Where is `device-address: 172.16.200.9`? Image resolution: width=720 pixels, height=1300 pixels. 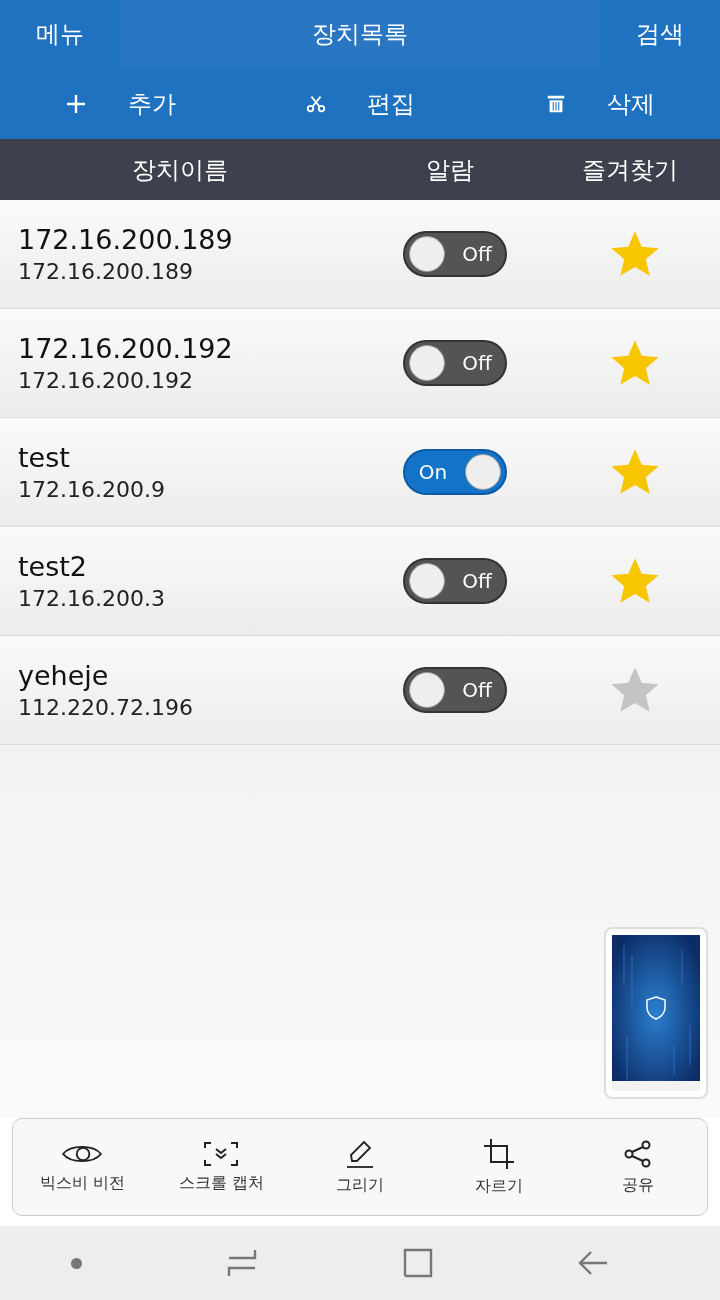 device-address: 172.16.200.9 is located at coordinates (92, 489).